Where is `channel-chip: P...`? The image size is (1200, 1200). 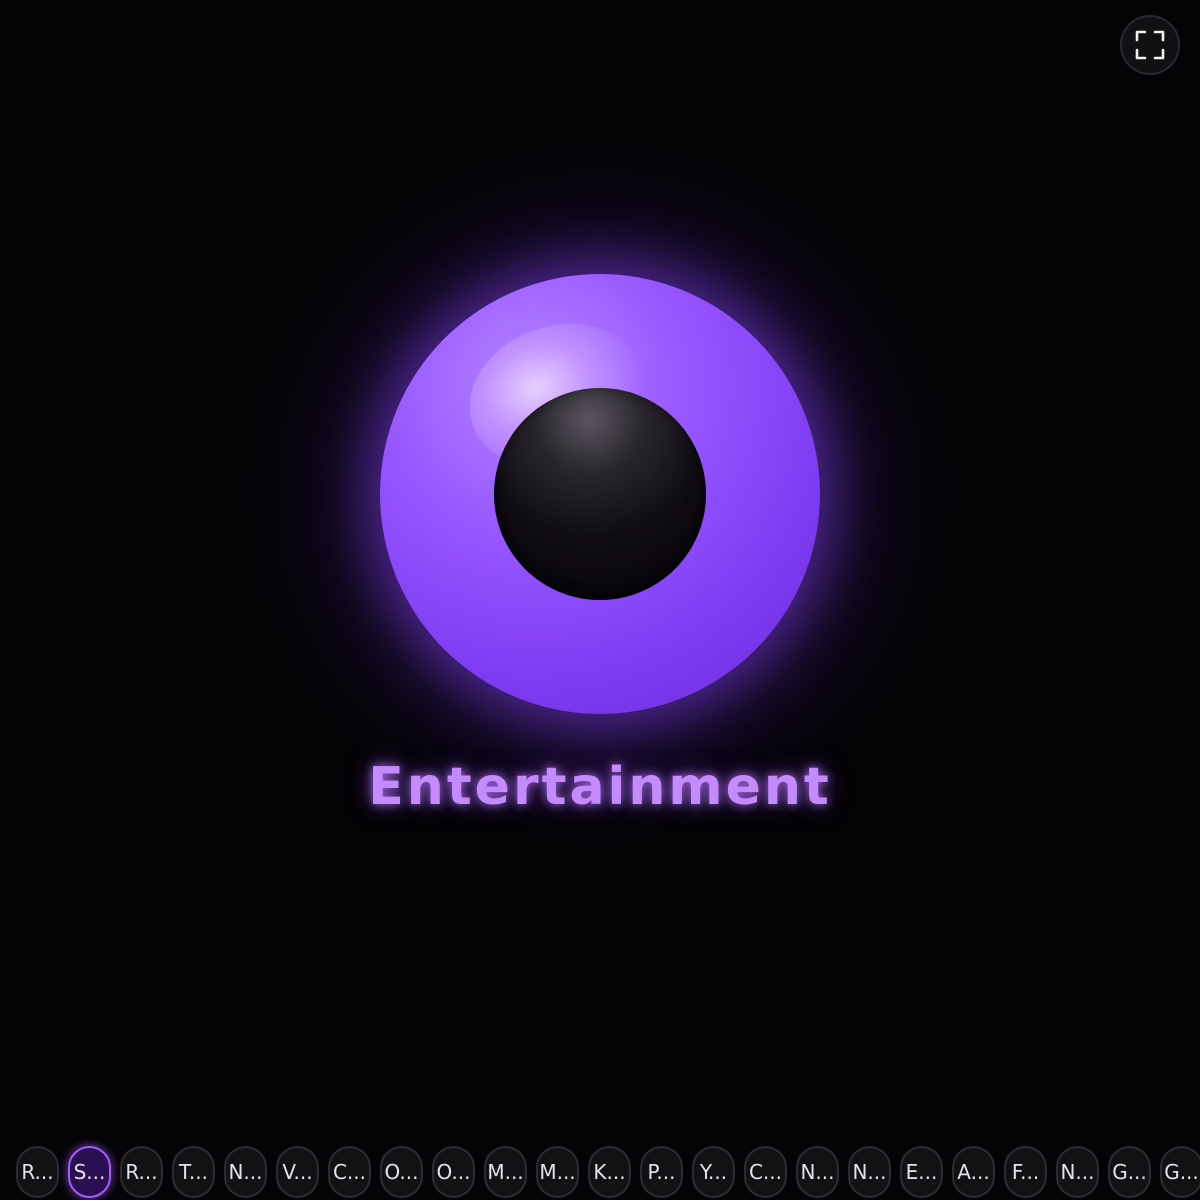
channel-chip: P... is located at coordinates (661, 1172).